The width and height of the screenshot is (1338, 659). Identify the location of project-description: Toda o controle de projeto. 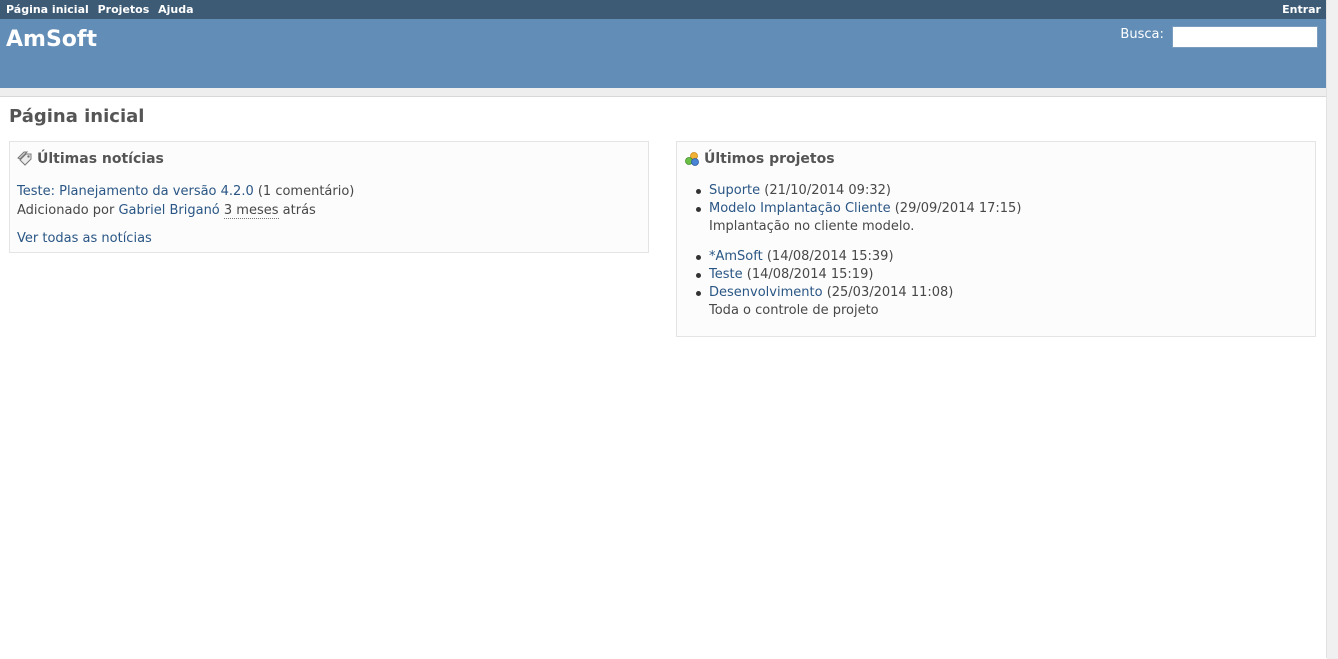
(794, 310).